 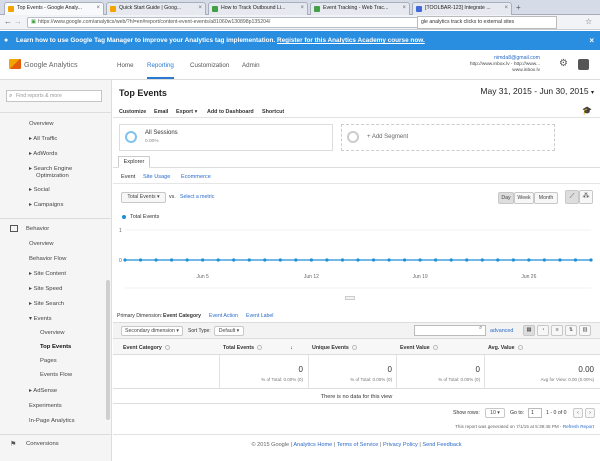 What do you see at coordinates (45, 289) in the screenshot?
I see `sidebar-item-site-speed: ▸ Site Speed` at bounding box center [45, 289].